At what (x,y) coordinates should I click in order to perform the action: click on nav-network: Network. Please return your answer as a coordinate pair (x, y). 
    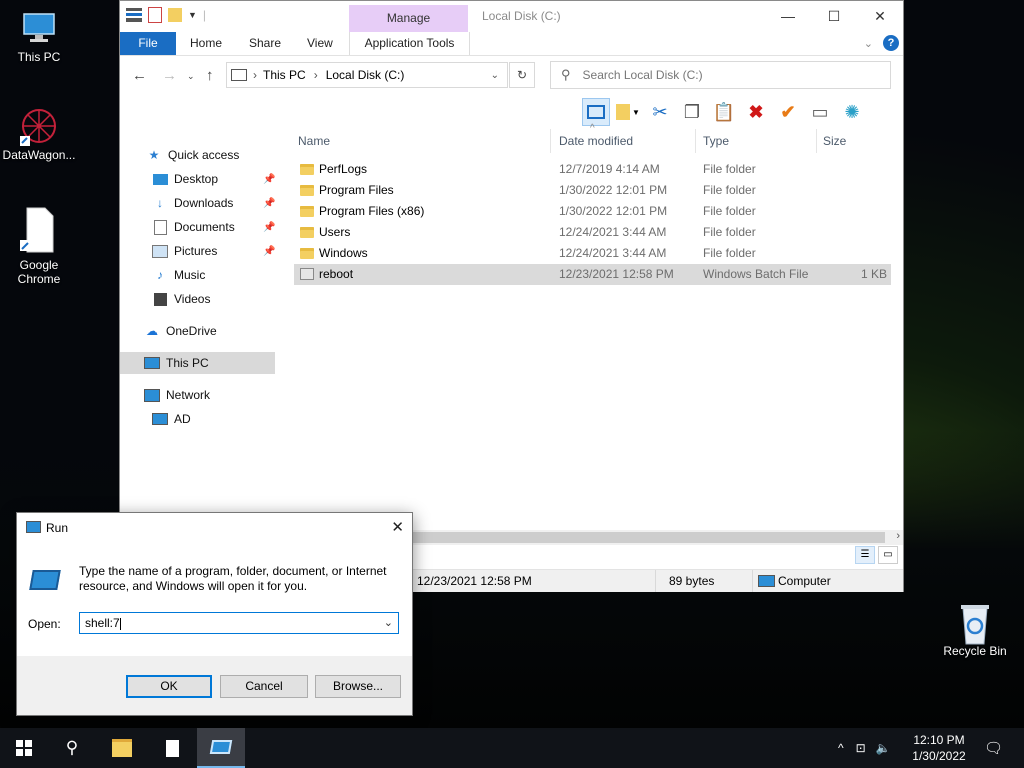
    Looking at the image, I should click on (205, 395).